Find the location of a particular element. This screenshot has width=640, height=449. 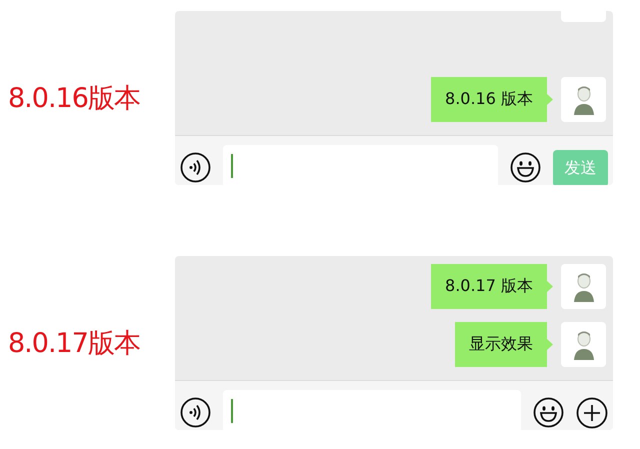

message-bubble: 8.0.17 版本 is located at coordinates (492, 286).